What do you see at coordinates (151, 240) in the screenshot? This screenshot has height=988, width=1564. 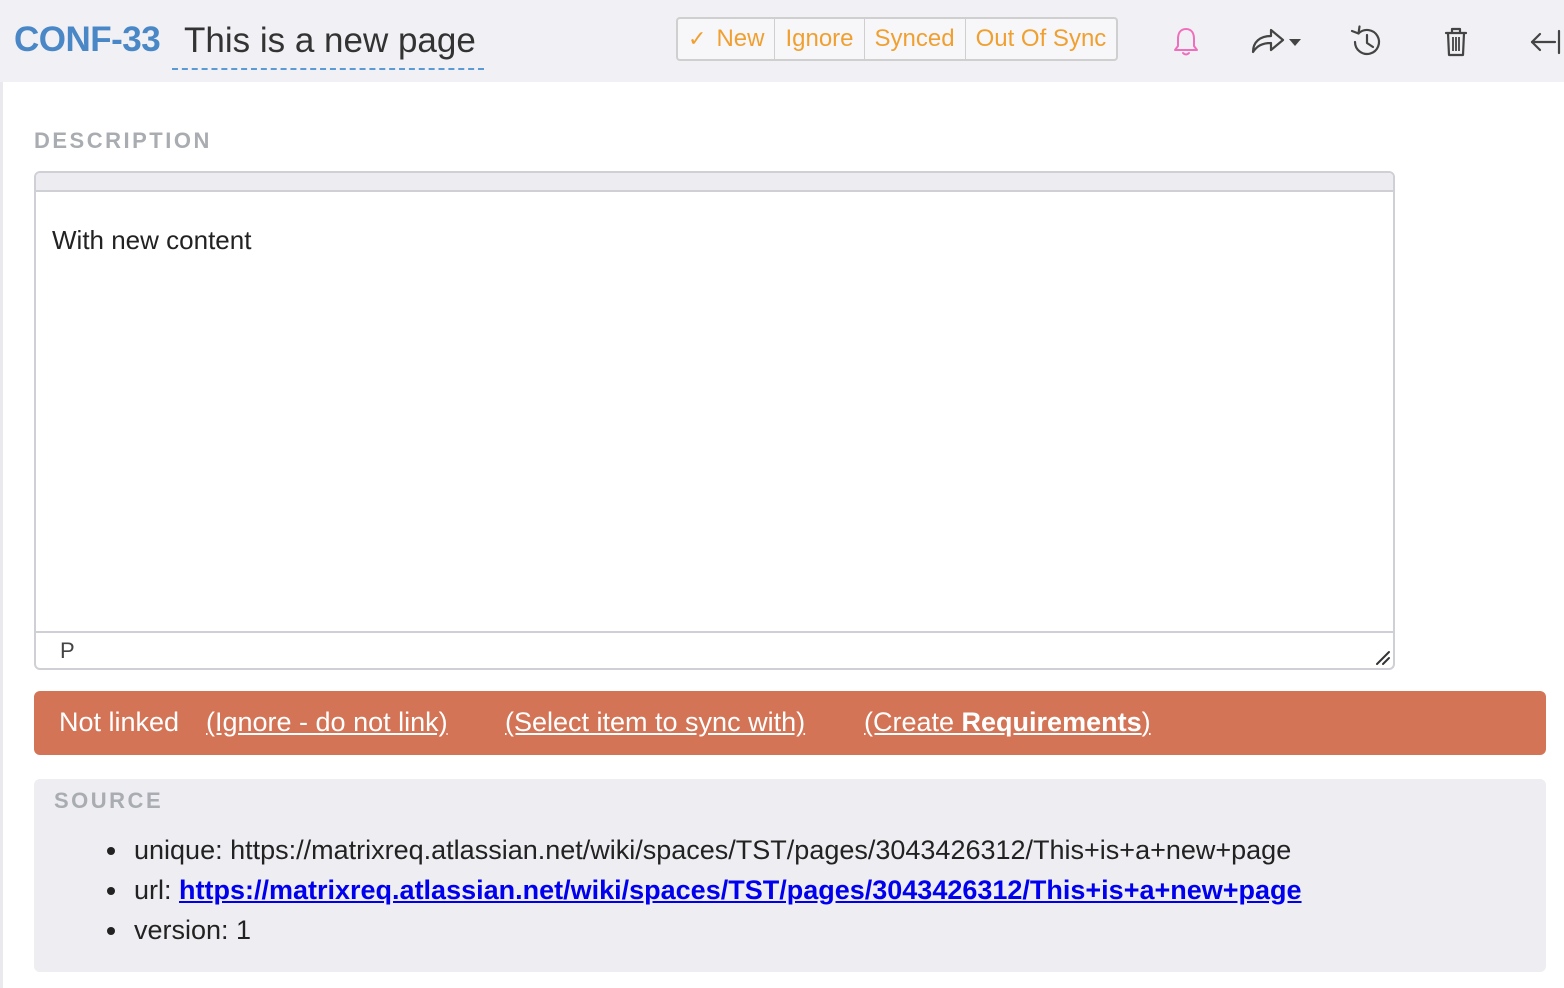 I see `editor-content: With new content` at bounding box center [151, 240].